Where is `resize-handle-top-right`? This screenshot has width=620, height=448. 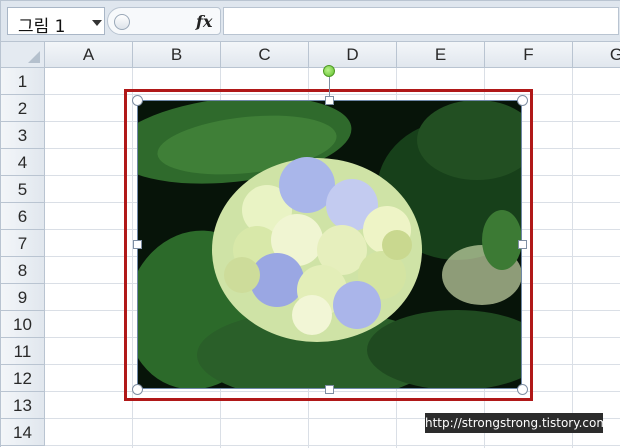
resize-handle-top-right is located at coordinates (522, 100).